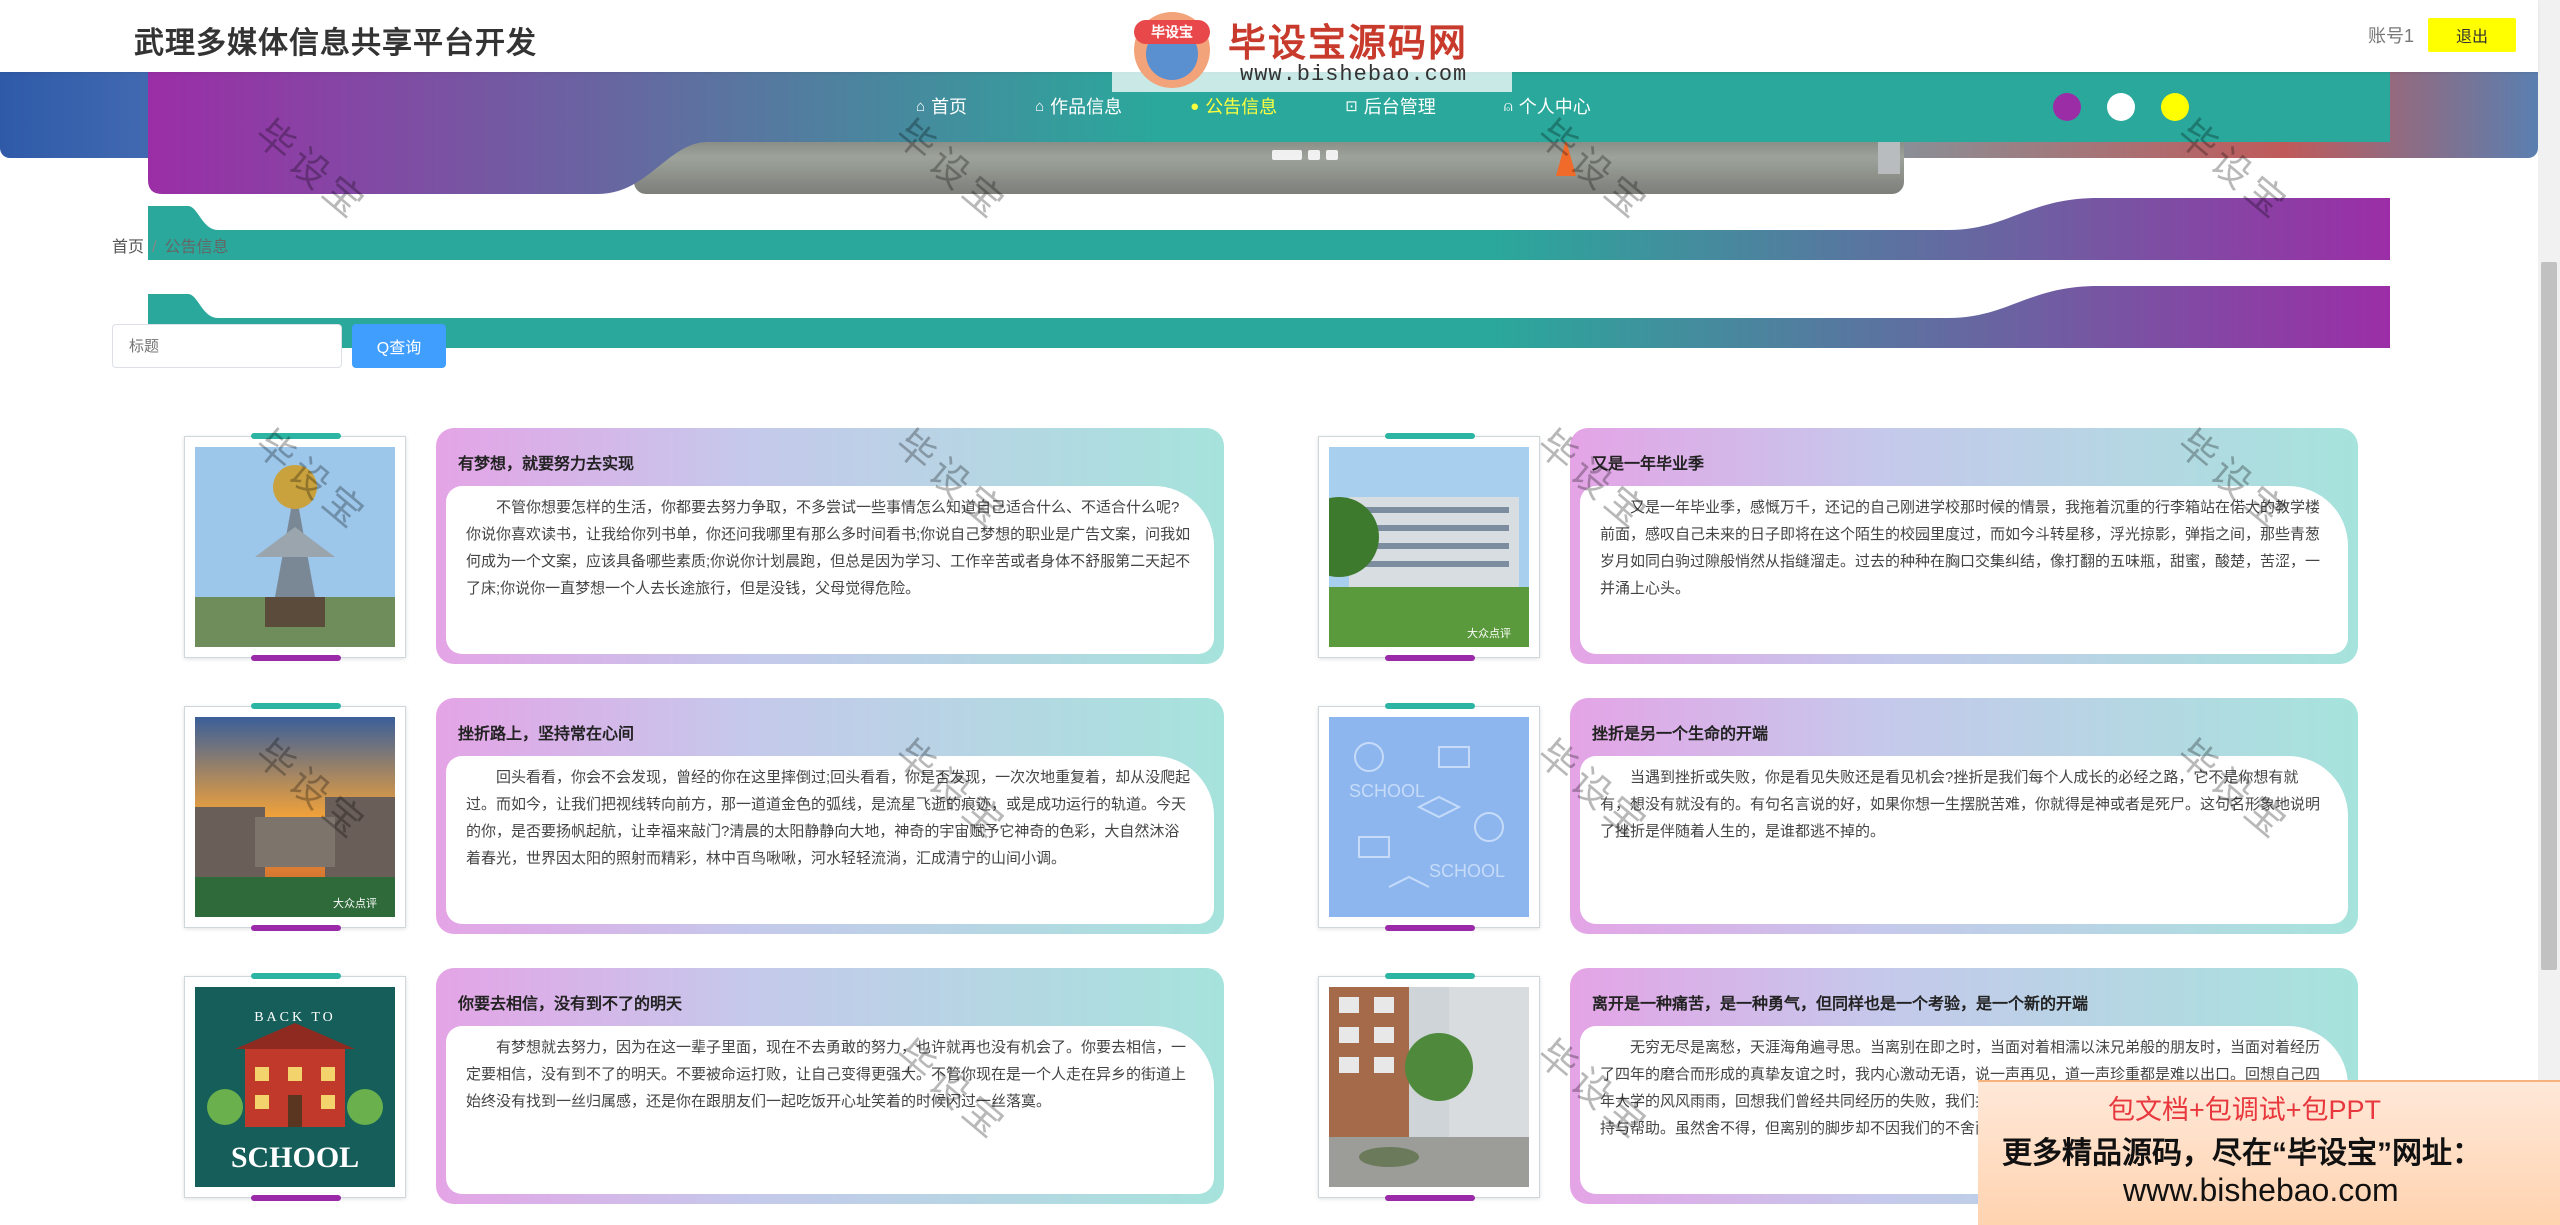  What do you see at coordinates (1351, 106) in the screenshot?
I see `admin-icon: ⊡` at bounding box center [1351, 106].